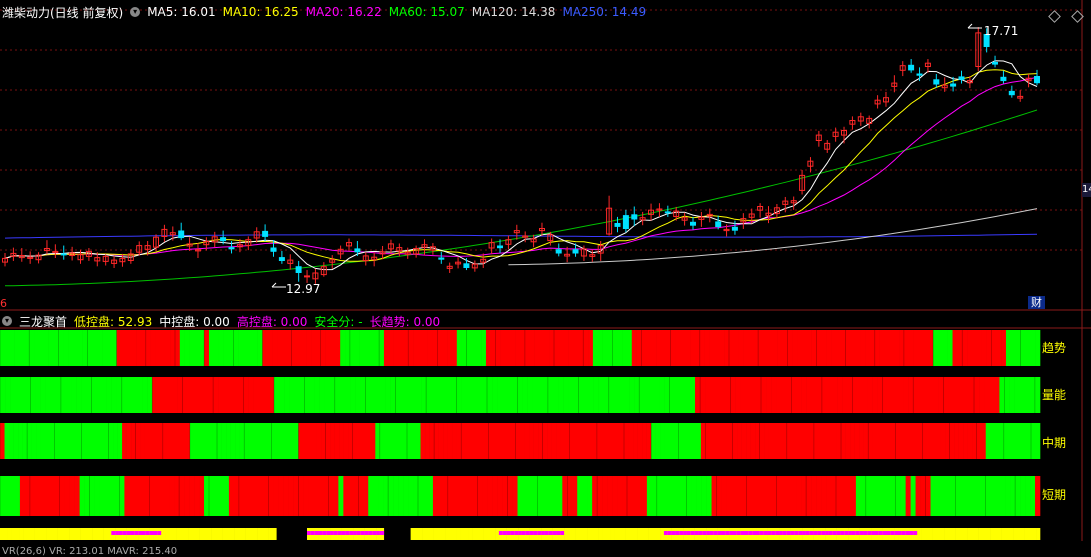  I want to click on collapse-chart-icon: ▾, so click(135, 12).